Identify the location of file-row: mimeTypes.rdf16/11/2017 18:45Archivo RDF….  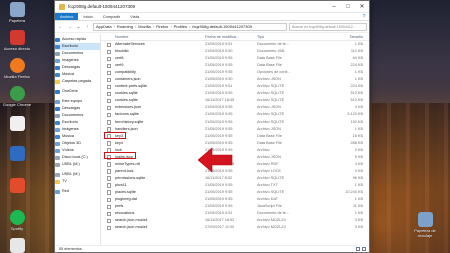
(235, 164).